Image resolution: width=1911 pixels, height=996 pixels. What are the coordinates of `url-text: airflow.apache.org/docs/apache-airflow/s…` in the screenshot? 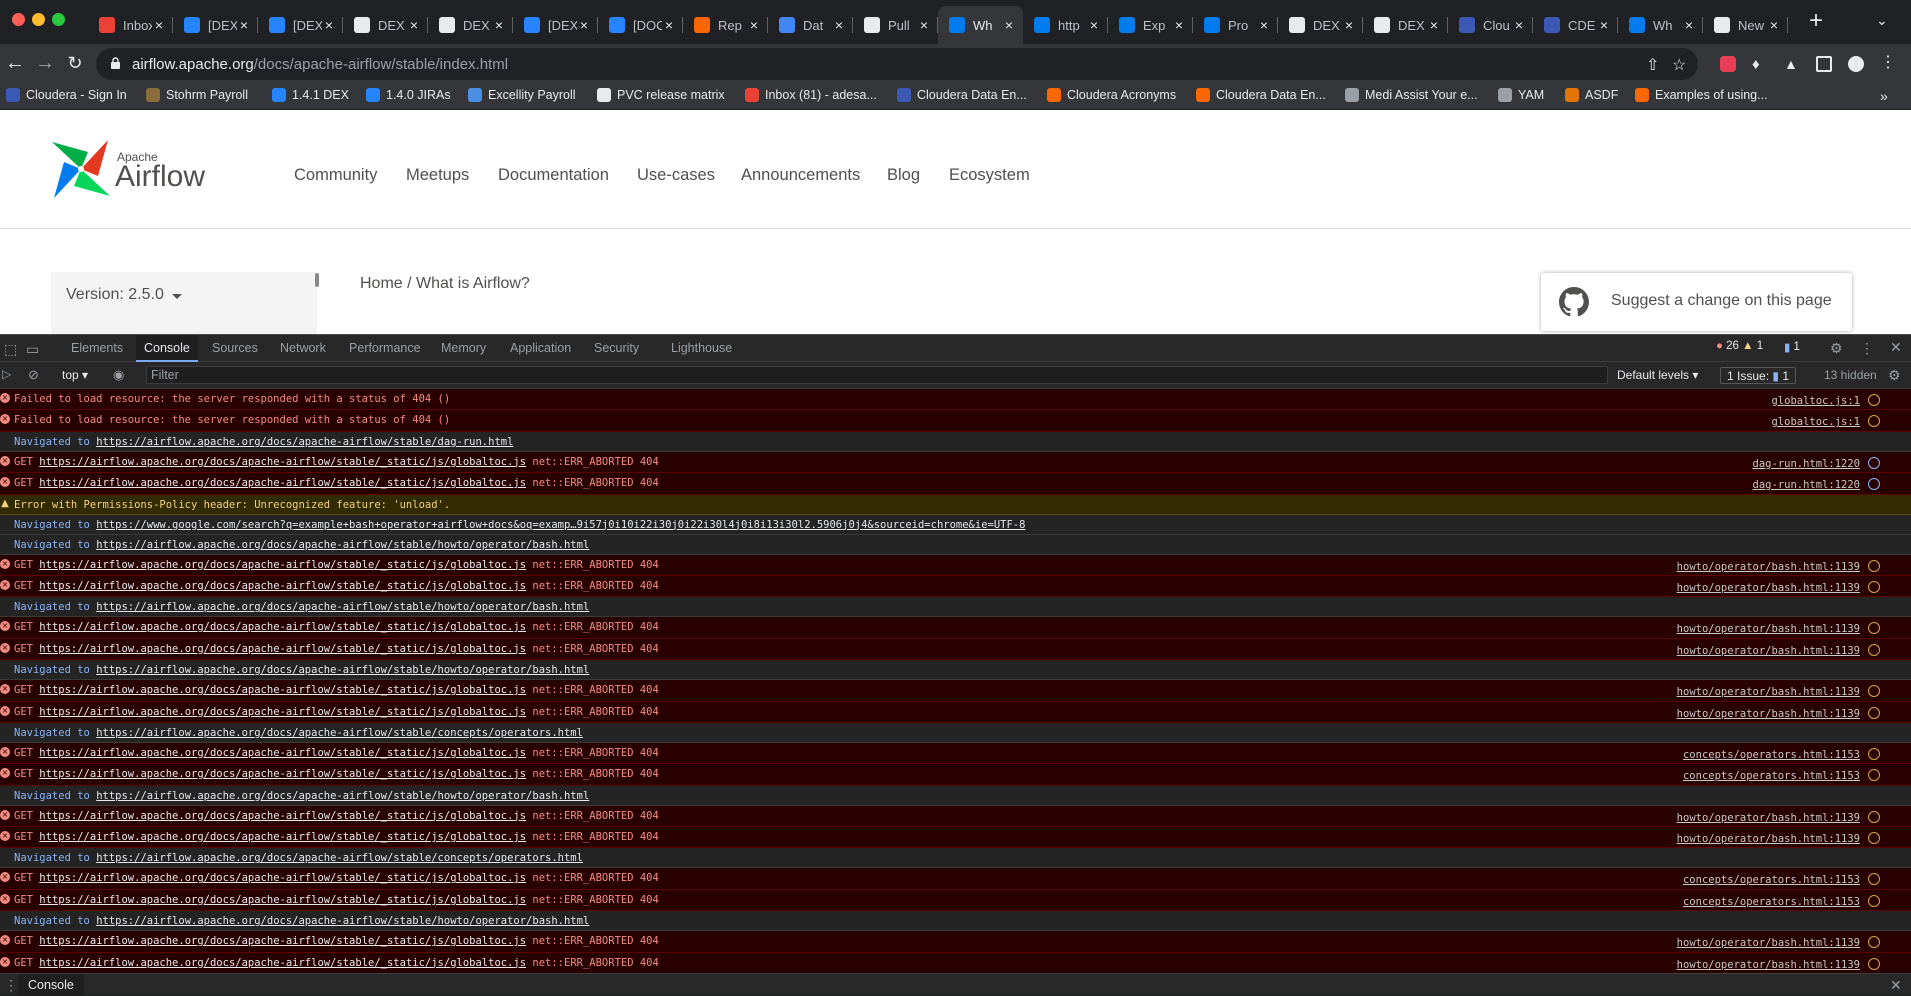 It's located at (320, 64).